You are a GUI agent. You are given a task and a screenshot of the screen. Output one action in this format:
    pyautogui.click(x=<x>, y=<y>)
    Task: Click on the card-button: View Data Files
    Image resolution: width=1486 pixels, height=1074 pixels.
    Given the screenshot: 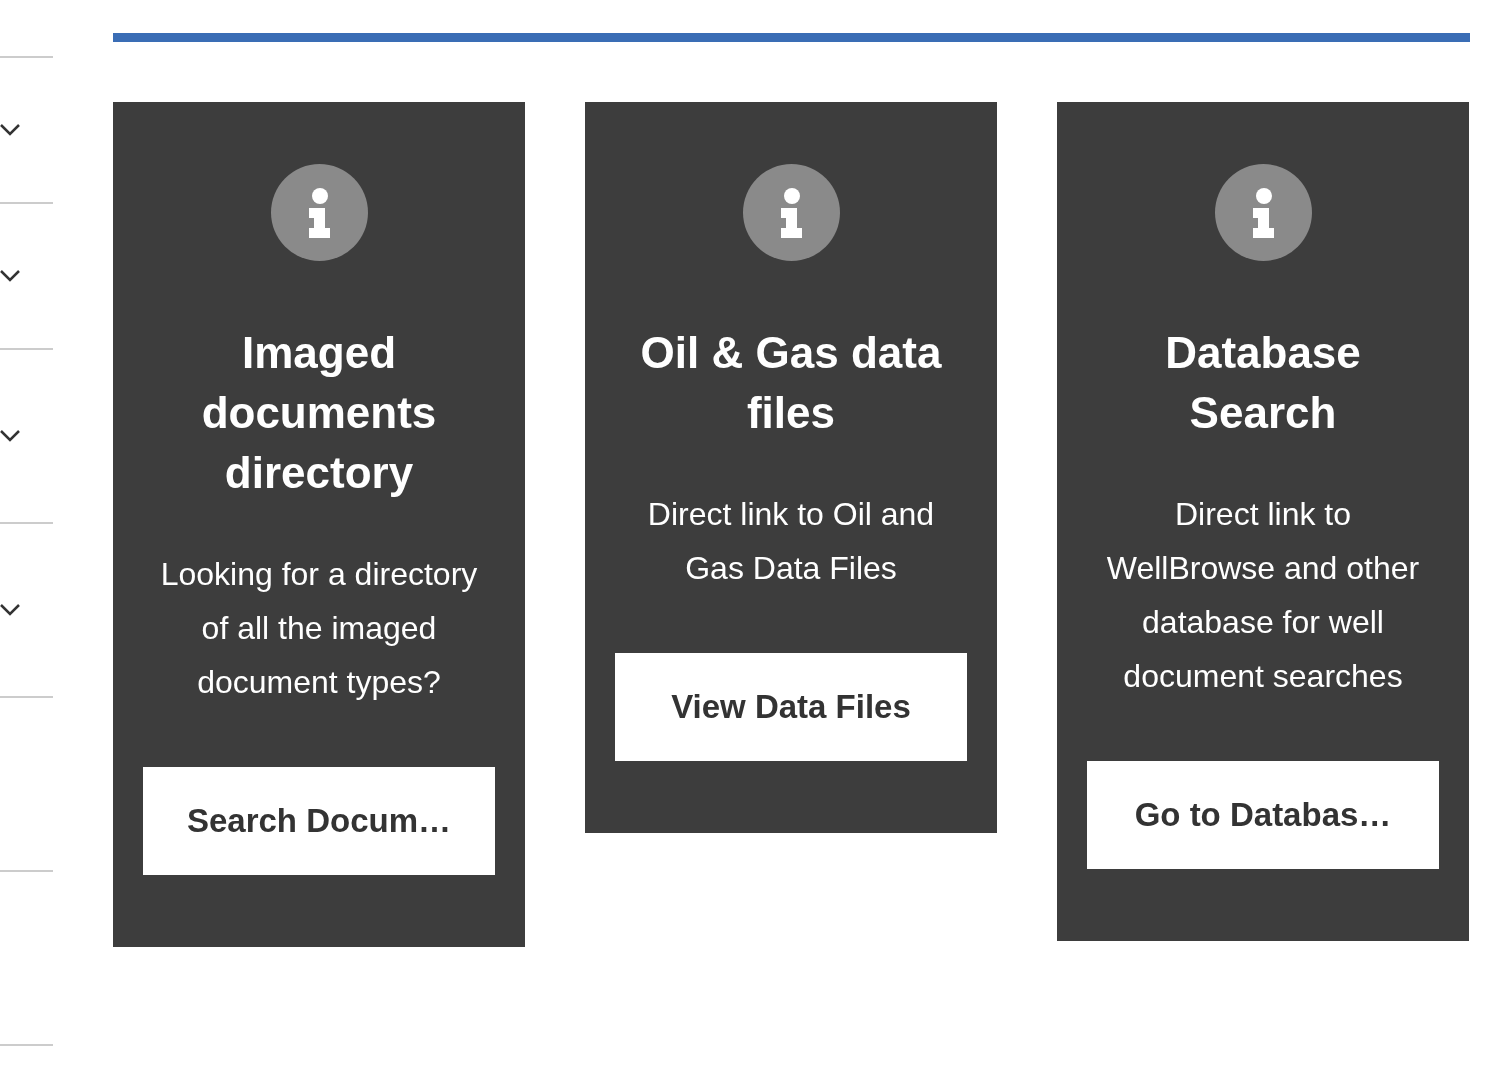 What is the action you would take?
    pyautogui.click(x=791, y=707)
    